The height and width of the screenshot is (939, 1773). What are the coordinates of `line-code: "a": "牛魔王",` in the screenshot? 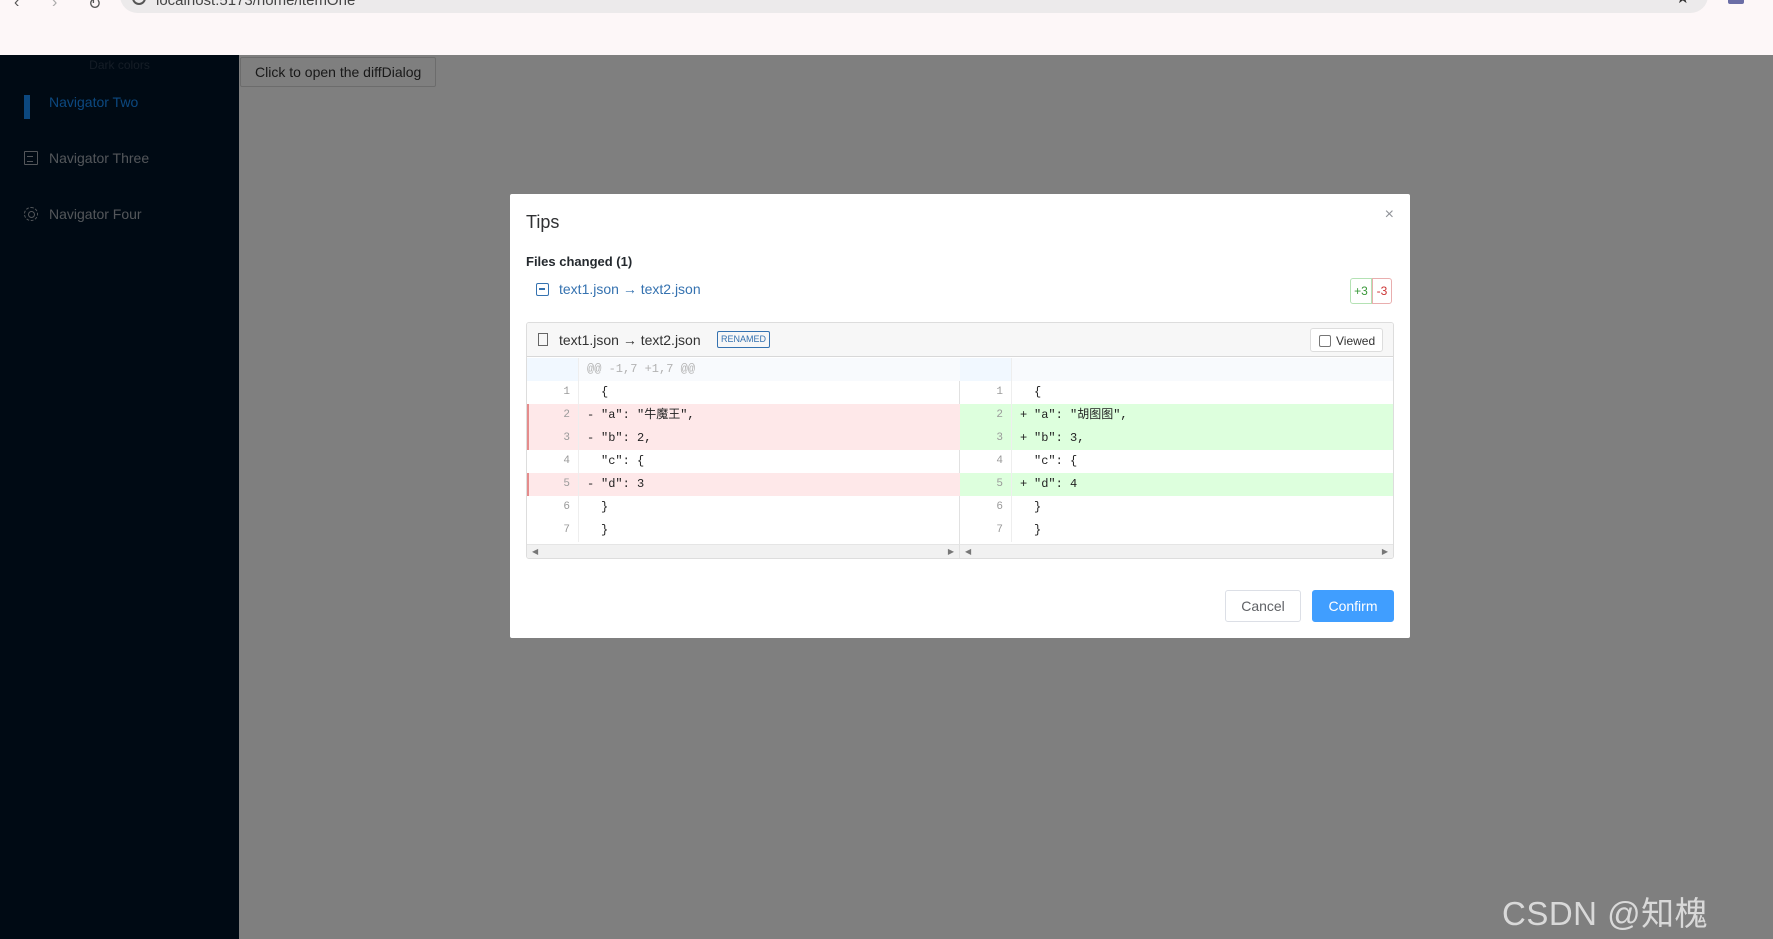 It's located at (648, 415).